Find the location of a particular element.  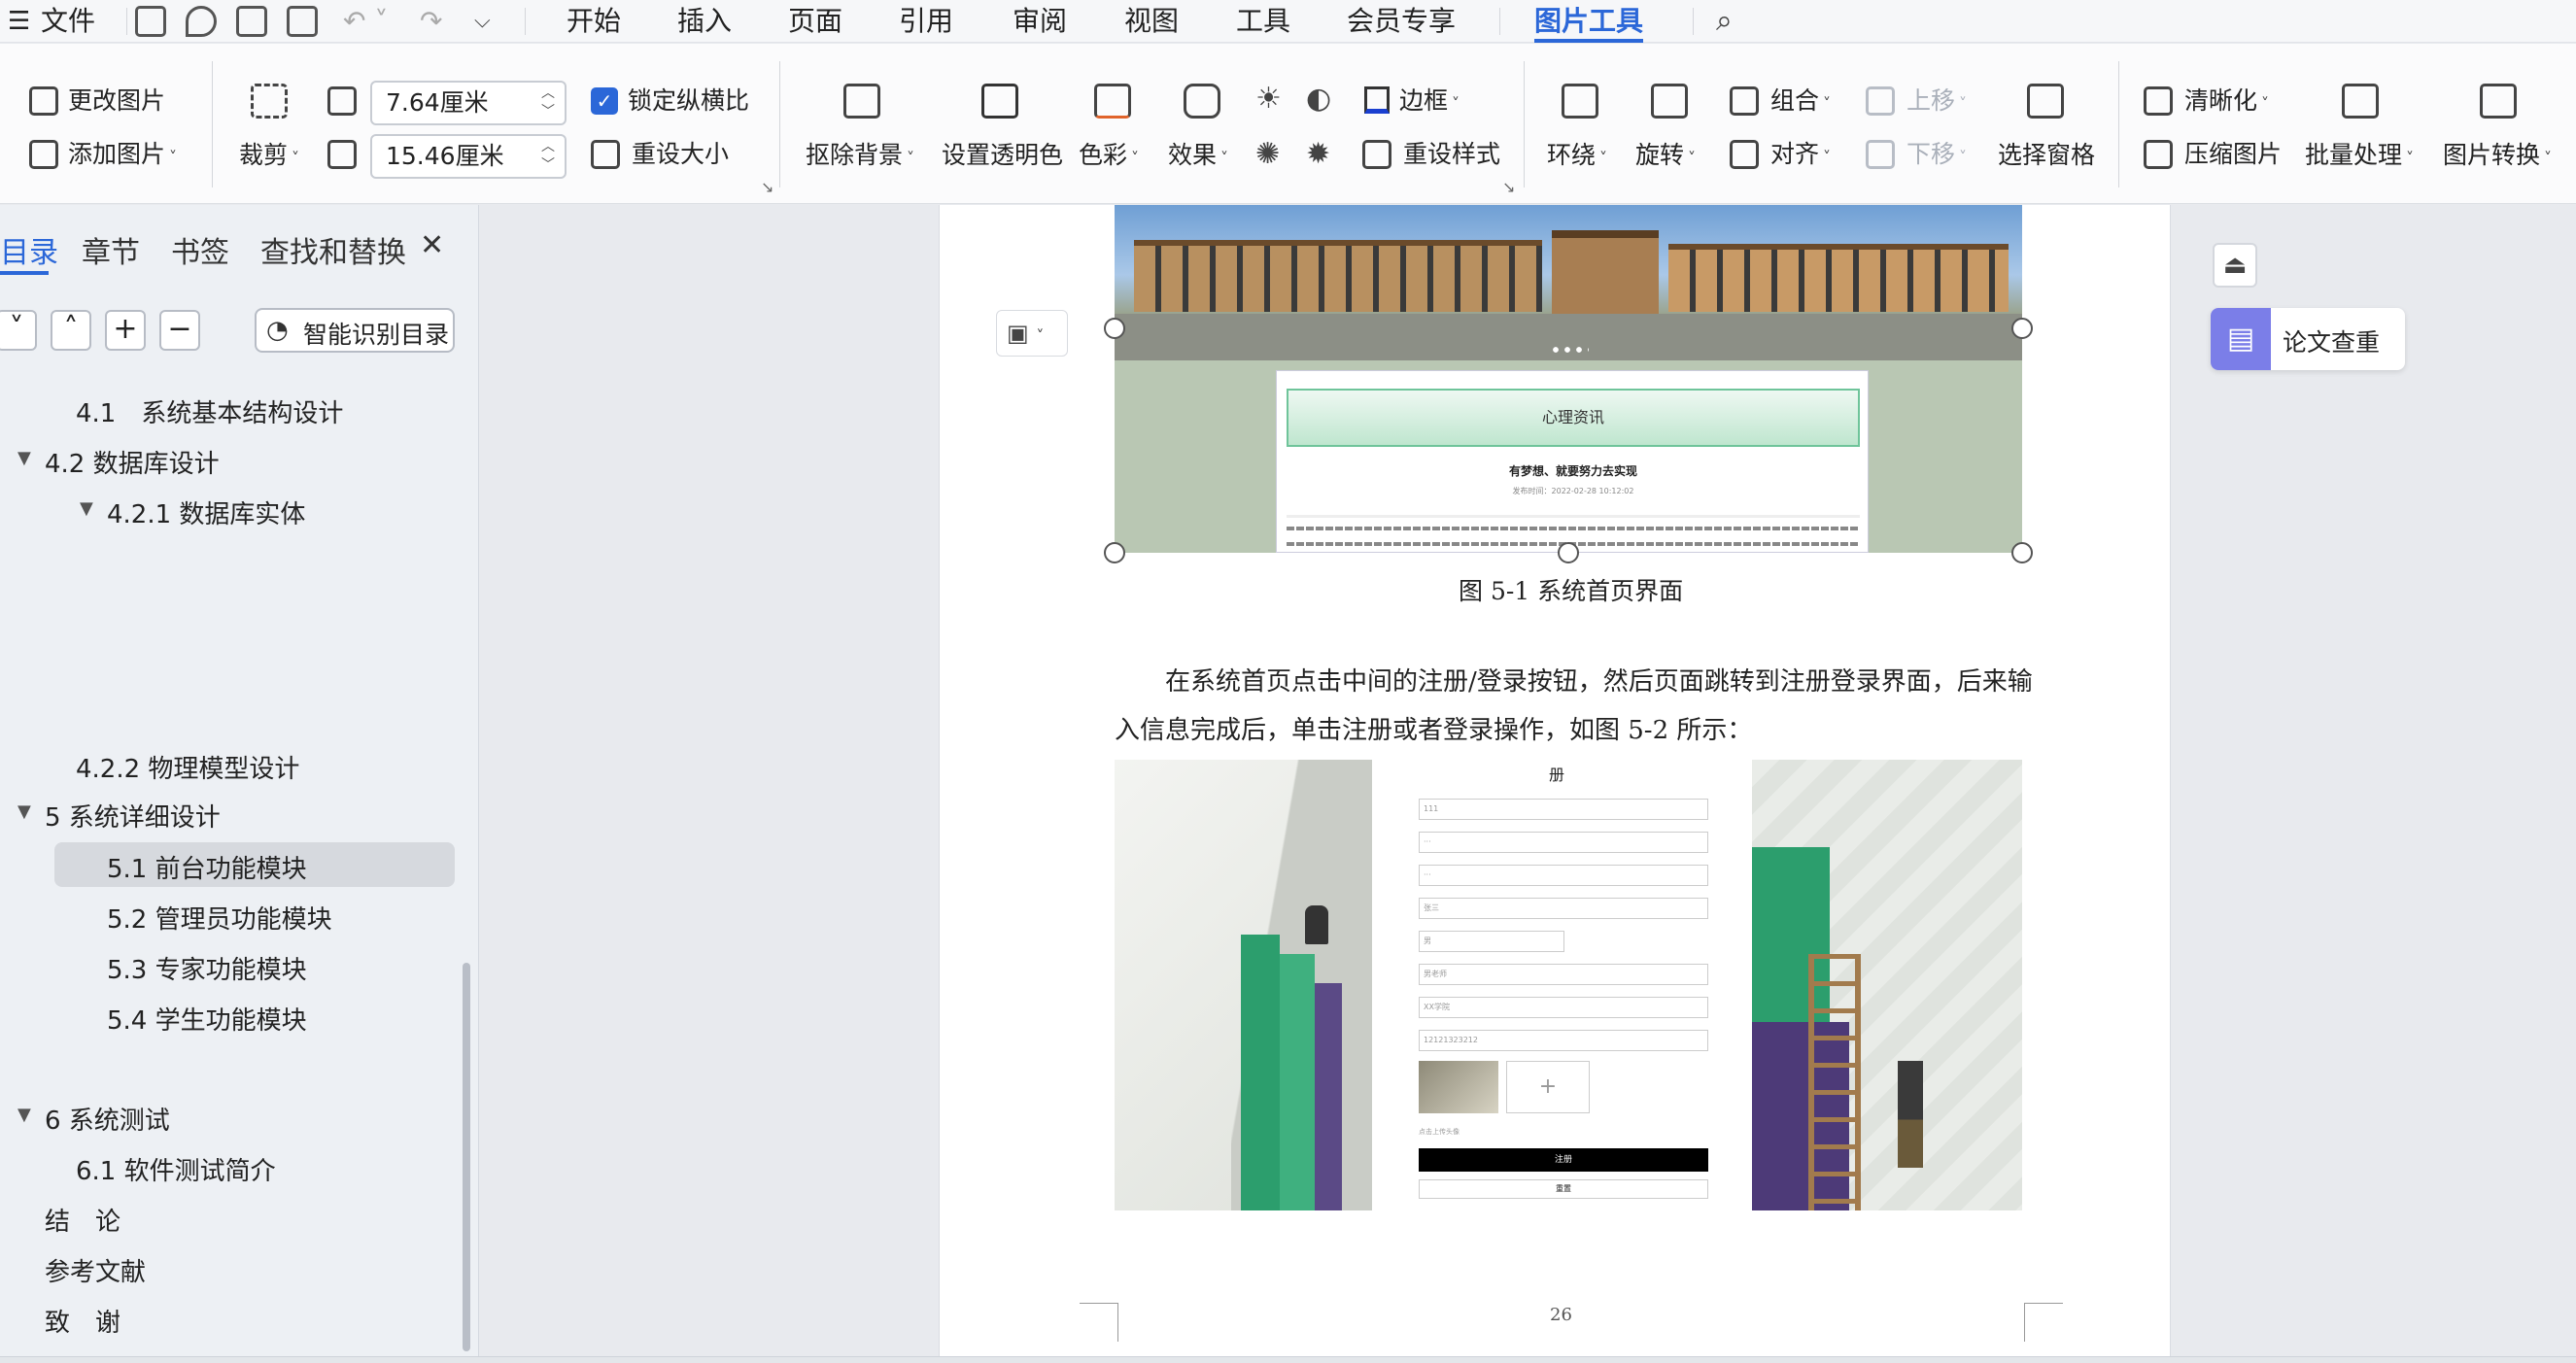

brightness-up-icon: ☀ is located at coordinates (1268, 99).